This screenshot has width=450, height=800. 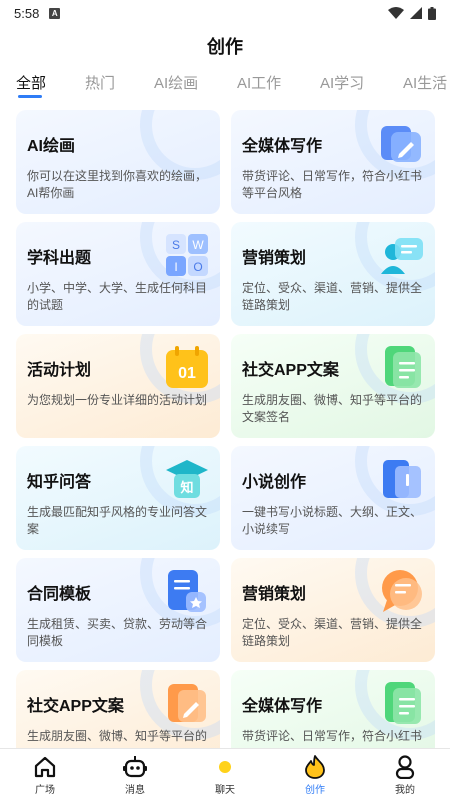 I want to click on status-right, so click(x=412, y=13).